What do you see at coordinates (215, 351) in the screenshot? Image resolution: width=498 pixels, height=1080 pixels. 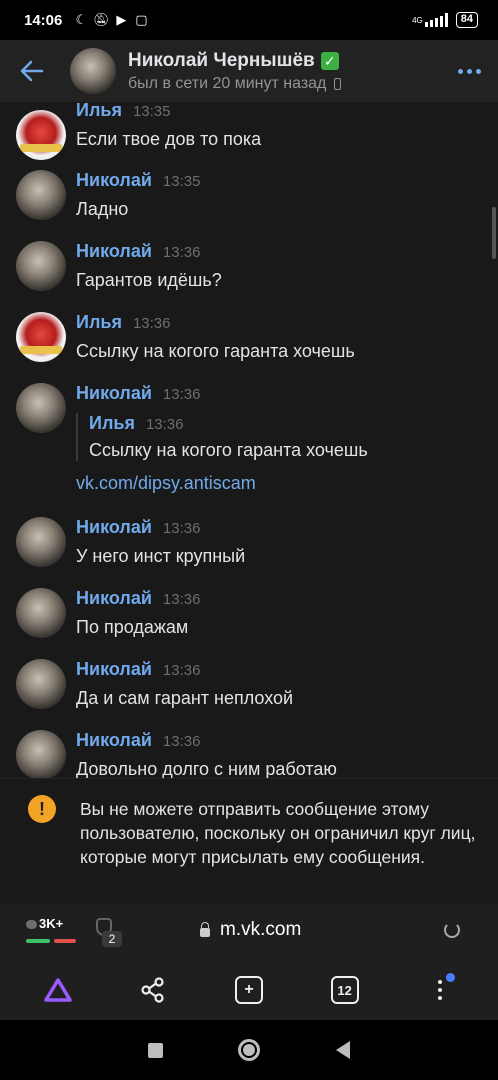 I see `message-text: Ссылку на когого гаранта хочешь` at bounding box center [215, 351].